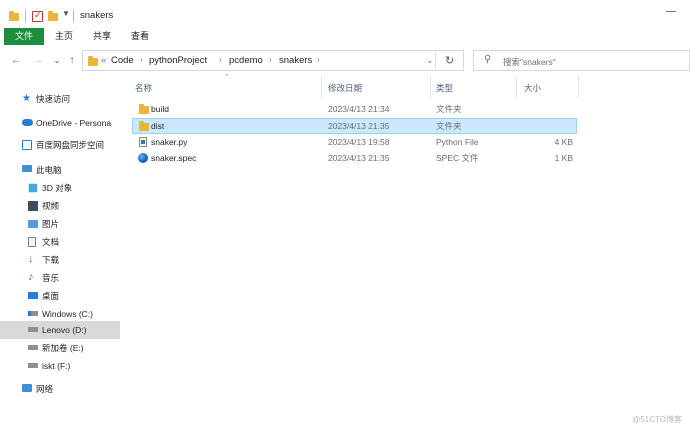 This screenshot has width=690, height=432. Describe the element at coordinates (174, 158) in the screenshot. I see `file-name: snaker.spec` at that location.